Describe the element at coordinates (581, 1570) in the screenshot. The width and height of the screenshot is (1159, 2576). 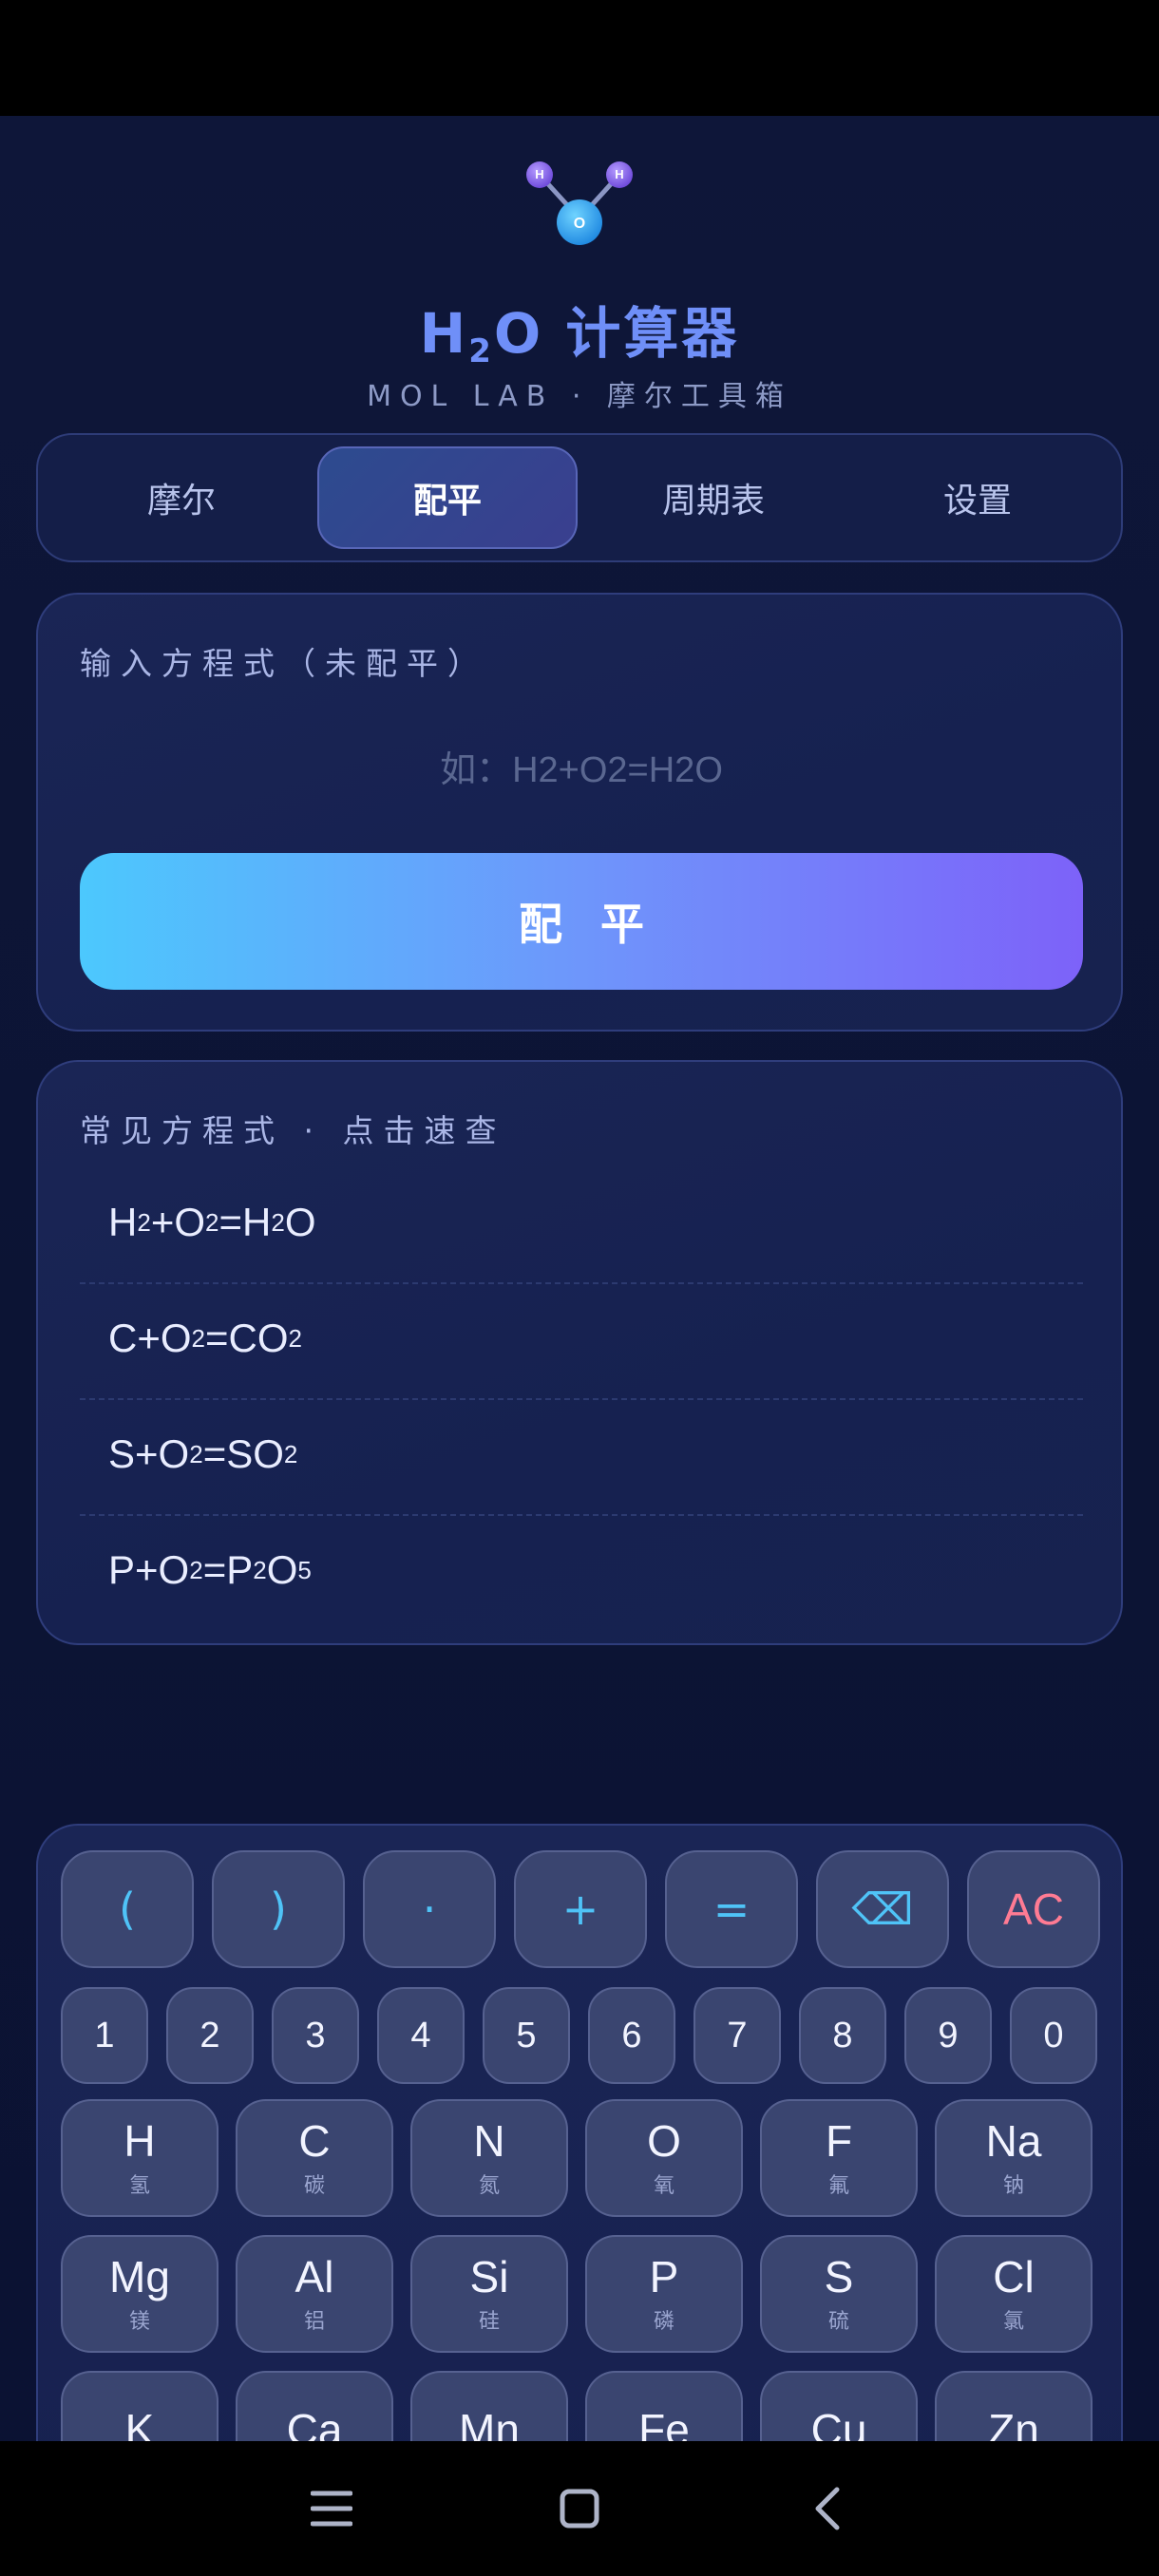
I see `equation-item: P+O 2 =P 2 O 5` at that location.